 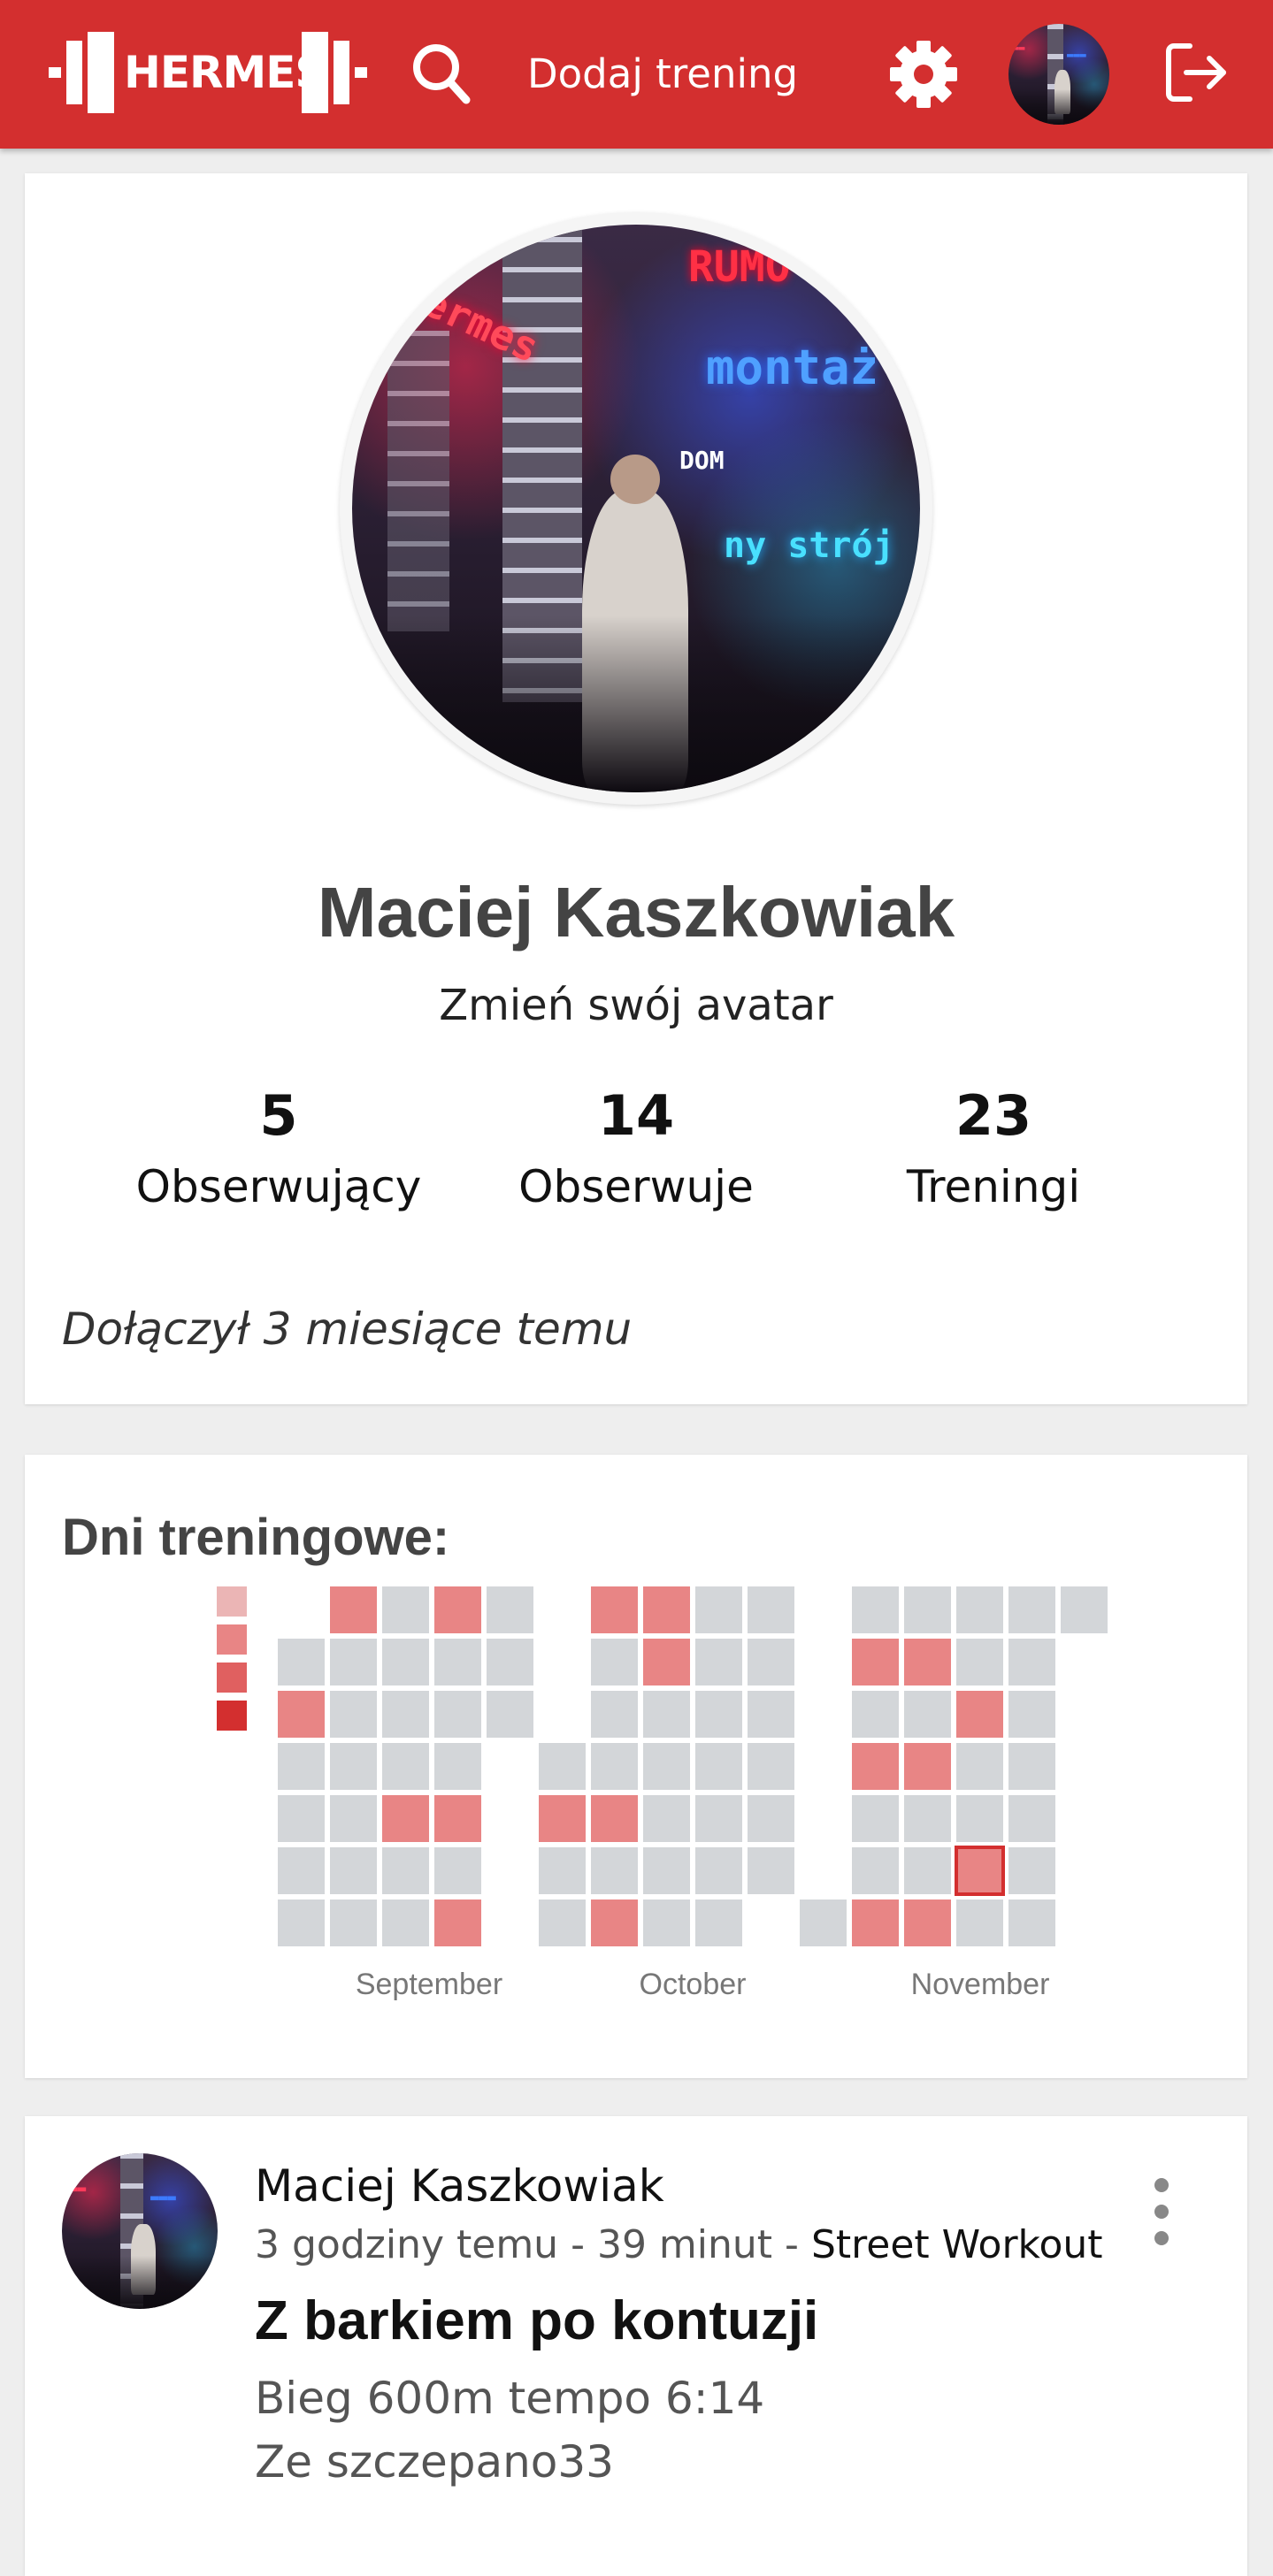 What do you see at coordinates (923, 74) in the screenshot?
I see `gear-icon` at bounding box center [923, 74].